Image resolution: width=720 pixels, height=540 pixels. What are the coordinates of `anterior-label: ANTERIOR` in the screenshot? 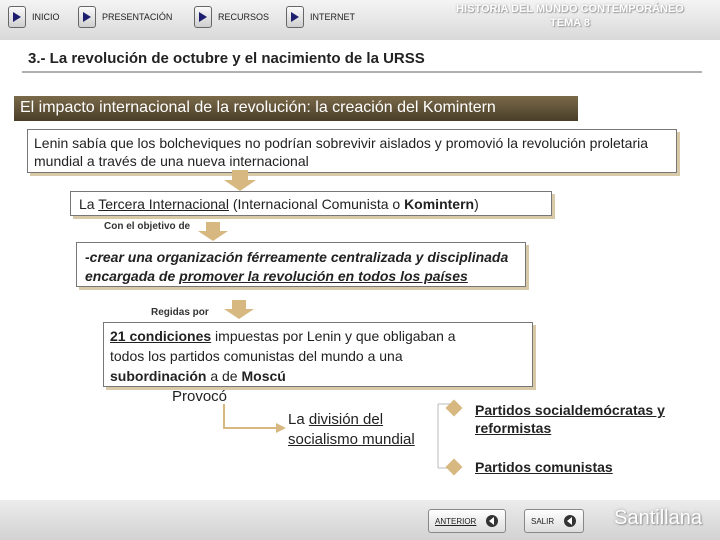 It's located at (456, 521).